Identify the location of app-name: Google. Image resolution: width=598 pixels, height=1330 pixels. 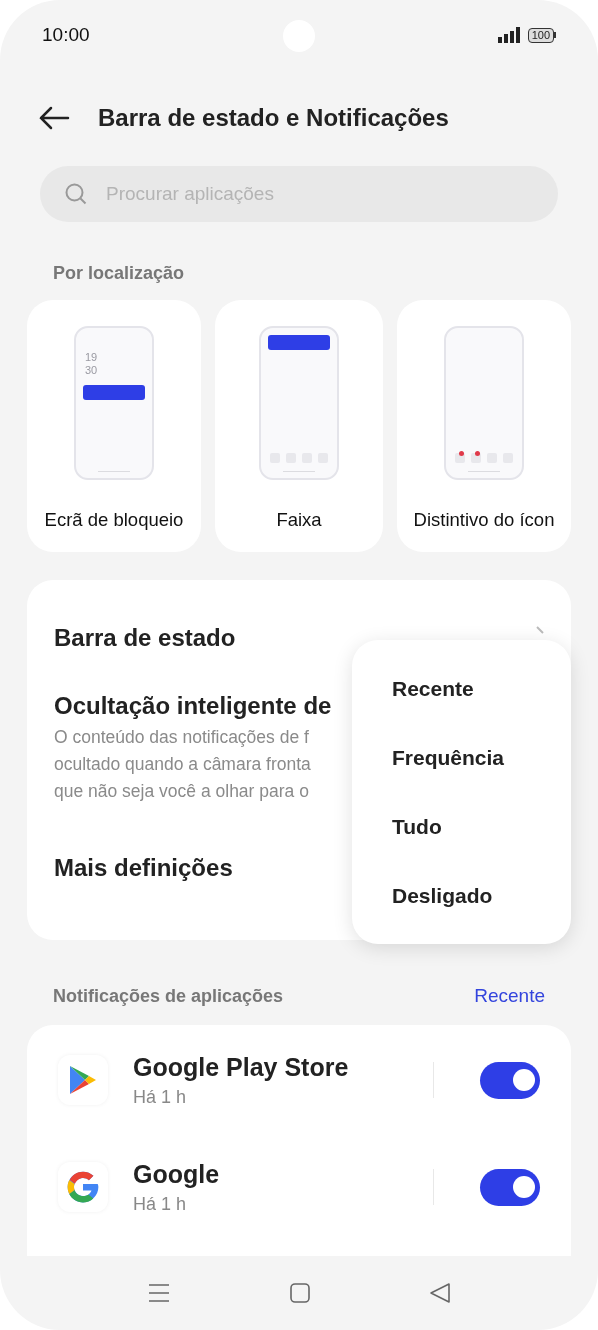
(176, 1174).